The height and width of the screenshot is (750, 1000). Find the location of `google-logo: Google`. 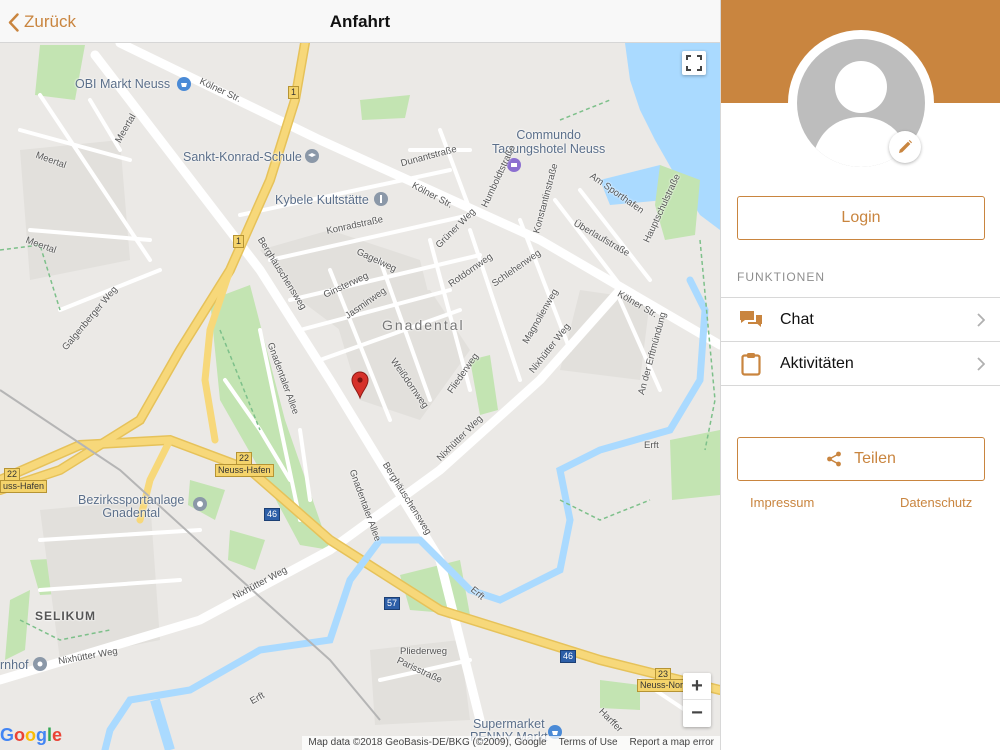

google-logo: Google is located at coordinates (31, 735).